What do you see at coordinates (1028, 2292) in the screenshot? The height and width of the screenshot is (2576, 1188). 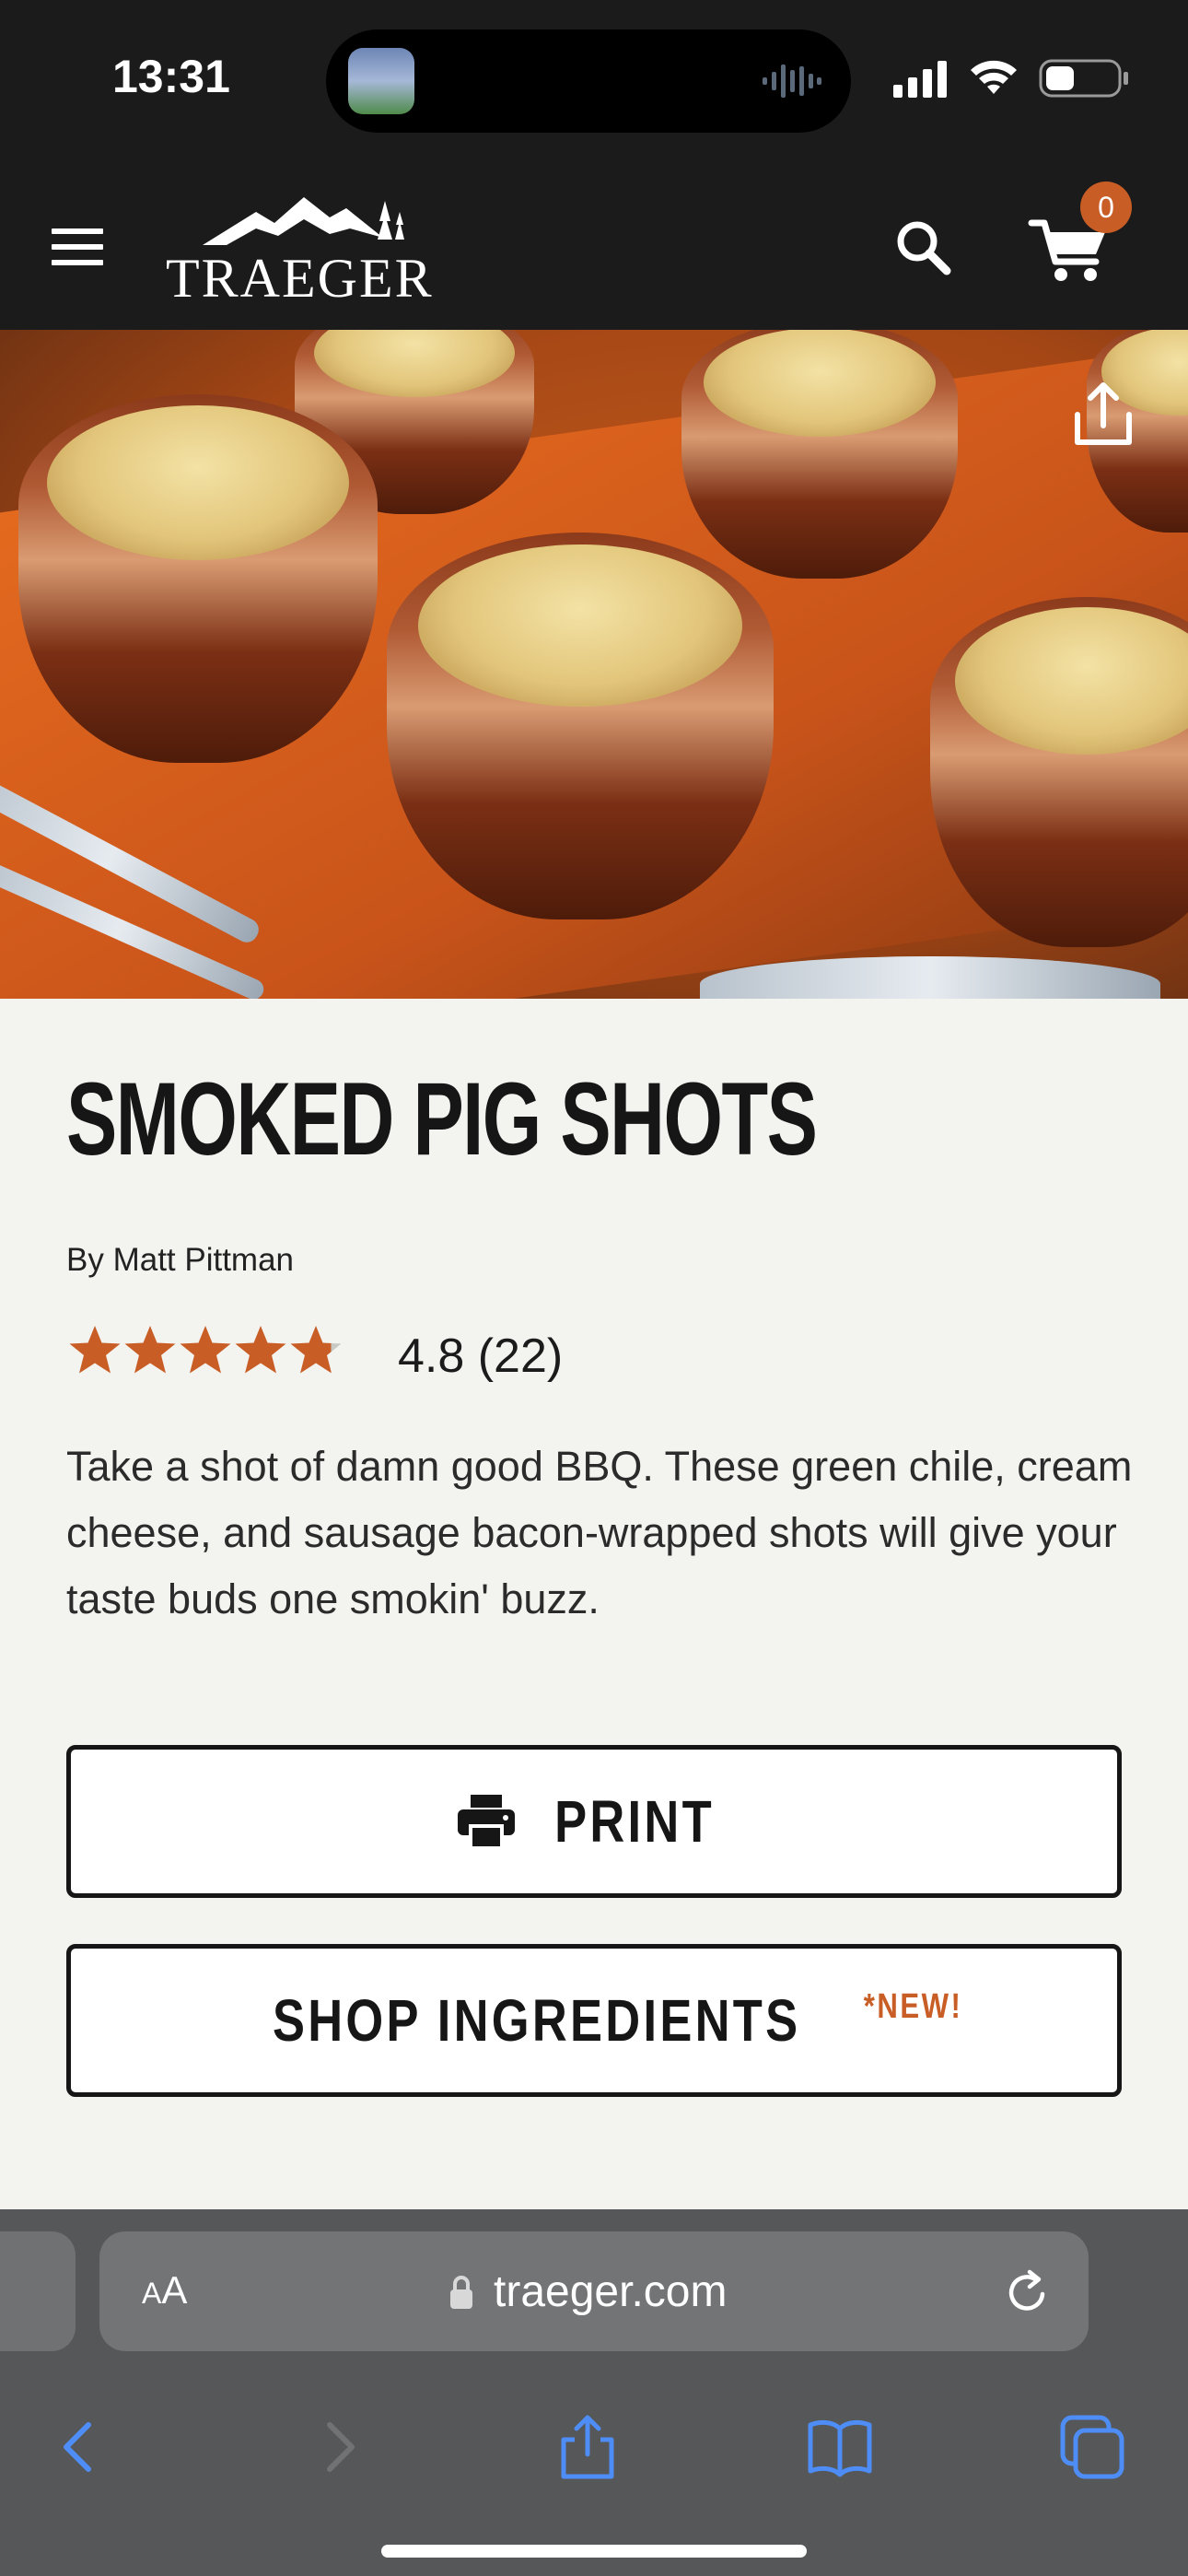 I see `reload-icon` at bounding box center [1028, 2292].